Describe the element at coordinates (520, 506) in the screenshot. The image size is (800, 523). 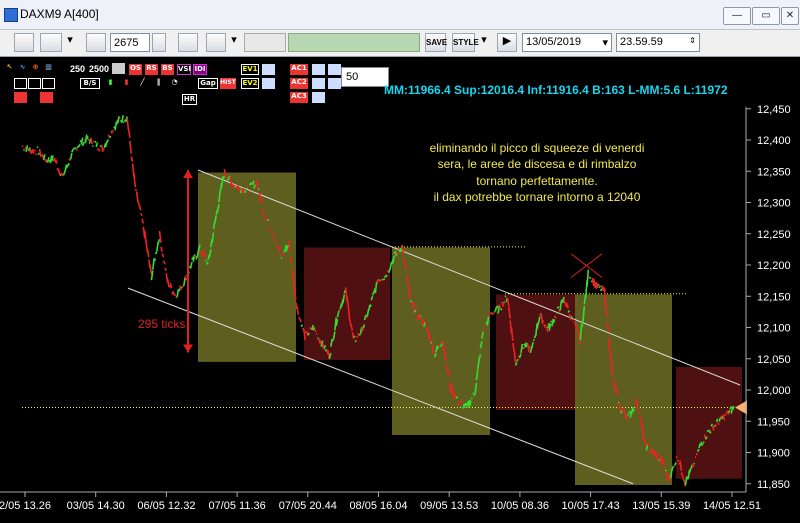
I see `x-tick-label: 10/05 08.36` at that location.